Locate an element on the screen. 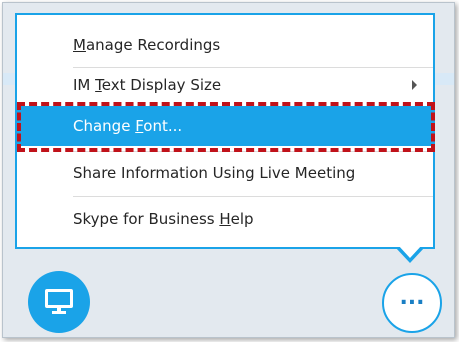  menu-item-skype-for-business-help: Skype for Business Help is located at coordinates (225, 219).